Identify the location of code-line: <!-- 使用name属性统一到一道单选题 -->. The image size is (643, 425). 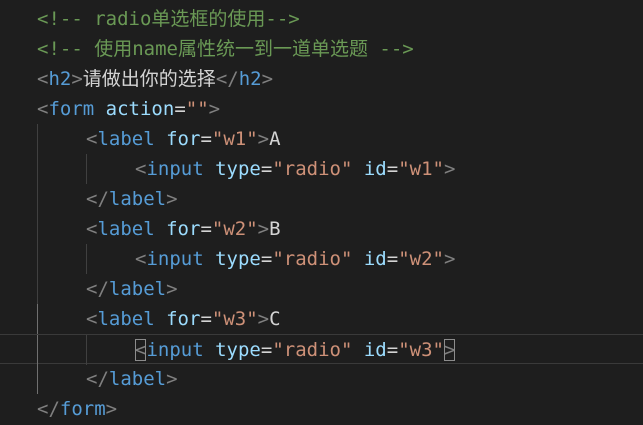
(321, 49).